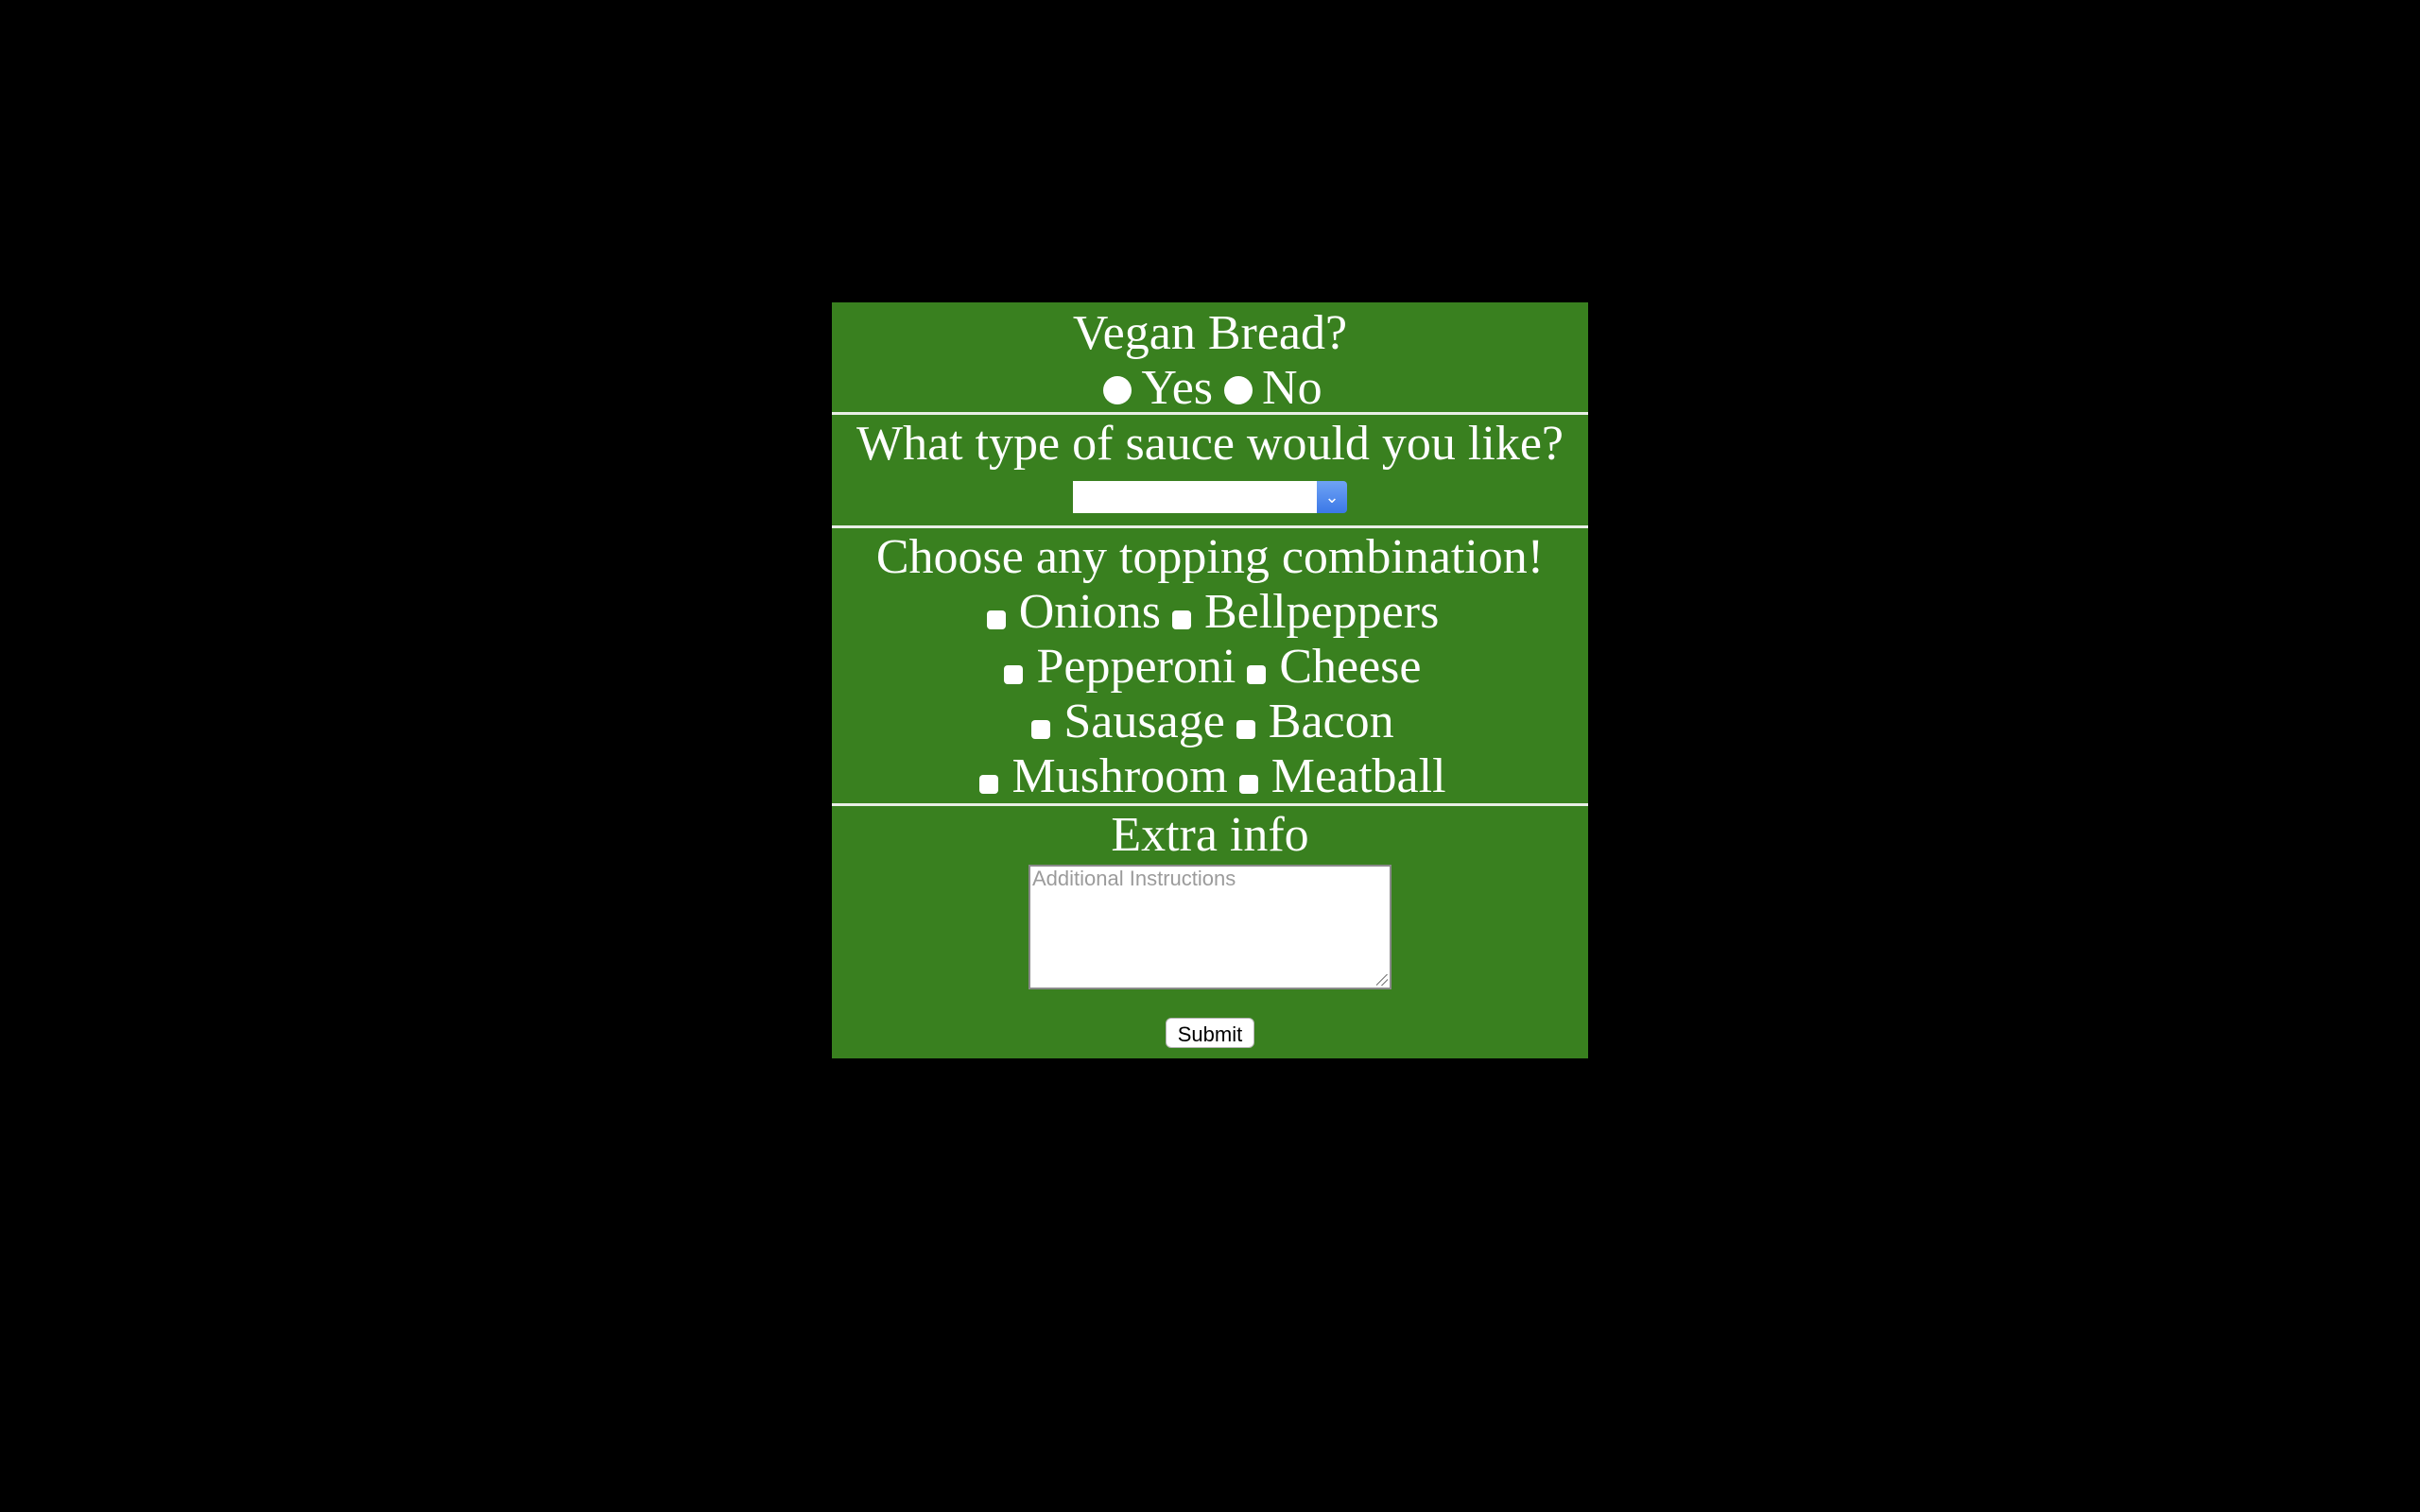 This screenshot has height=1512, width=2420. Describe the element at coordinates (1321, 612) in the screenshot. I see `bellpeppers-label: Bellpeppers` at that location.